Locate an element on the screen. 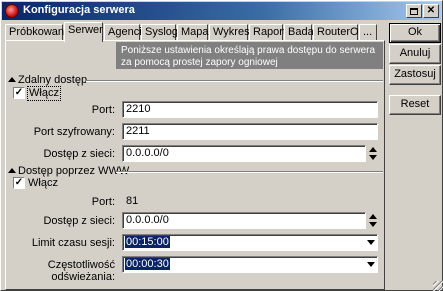 Image resolution: width=443 pixels, height=291 pixels. refresh-rate-select: 00:00:30 is located at coordinates (250, 264).